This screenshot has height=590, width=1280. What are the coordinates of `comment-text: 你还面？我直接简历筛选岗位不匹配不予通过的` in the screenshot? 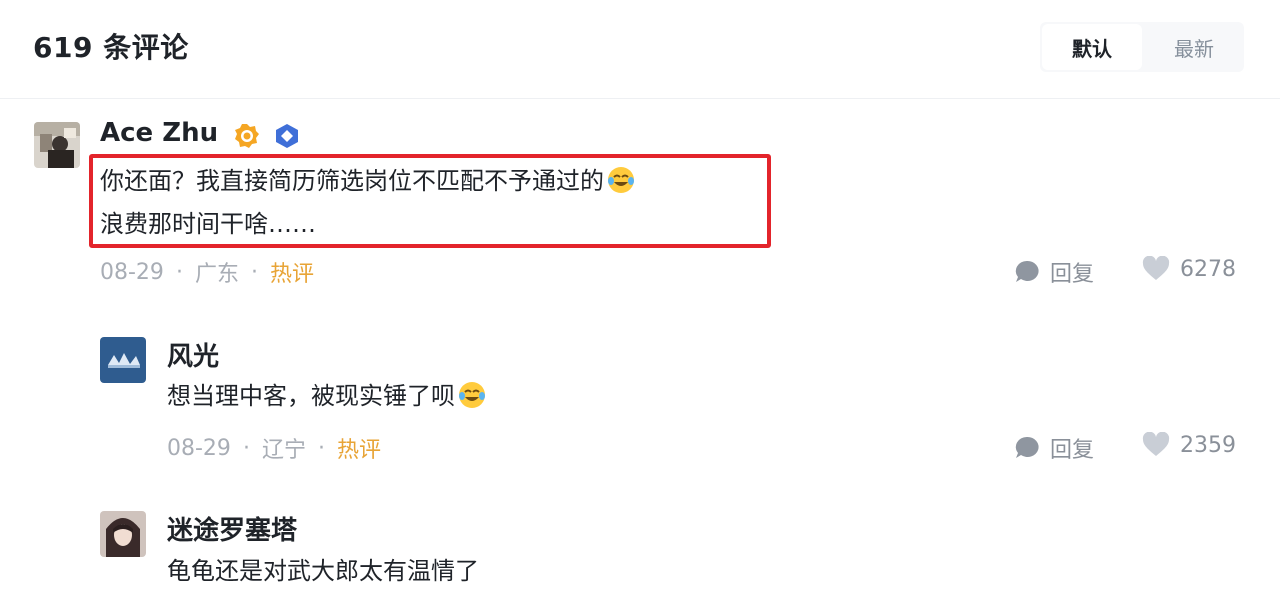 It's located at (368, 181).